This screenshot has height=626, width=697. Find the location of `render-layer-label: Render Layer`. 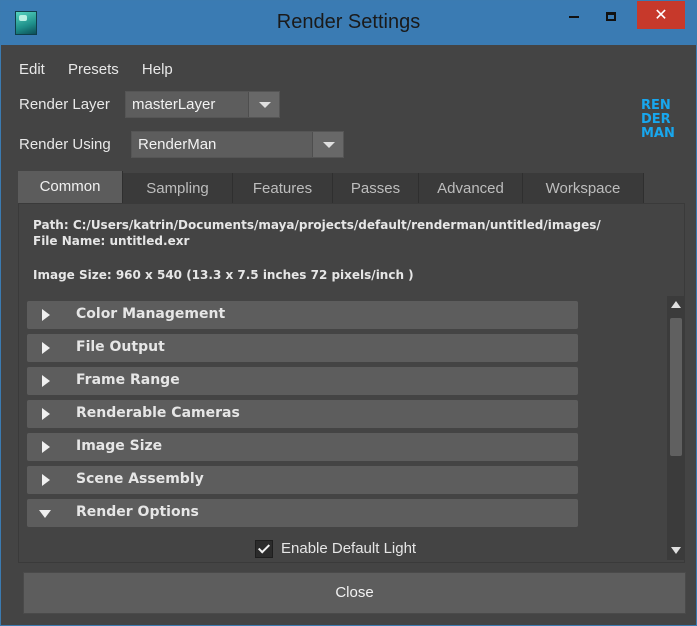

render-layer-label: Render Layer is located at coordinates (64, 104).